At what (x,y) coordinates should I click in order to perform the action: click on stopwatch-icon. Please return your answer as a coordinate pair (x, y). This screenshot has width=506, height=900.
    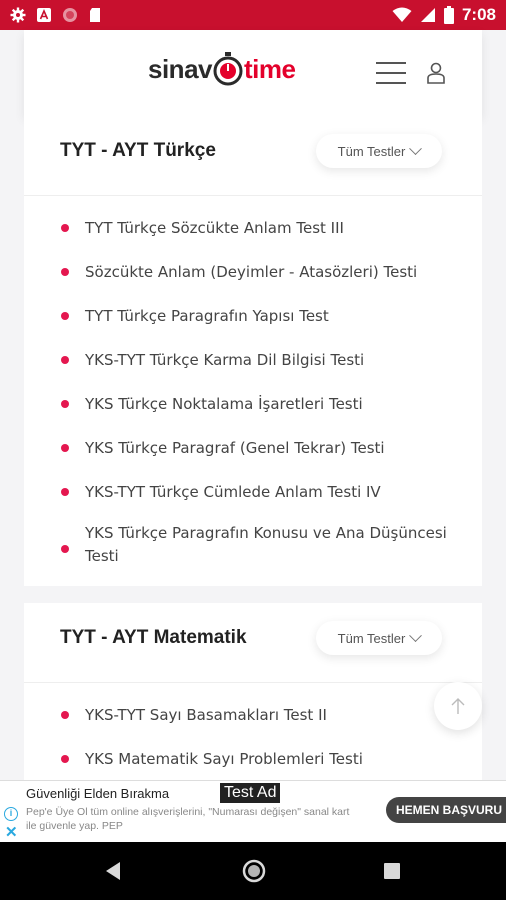
    Looking at the image, I should click on (228, 69).